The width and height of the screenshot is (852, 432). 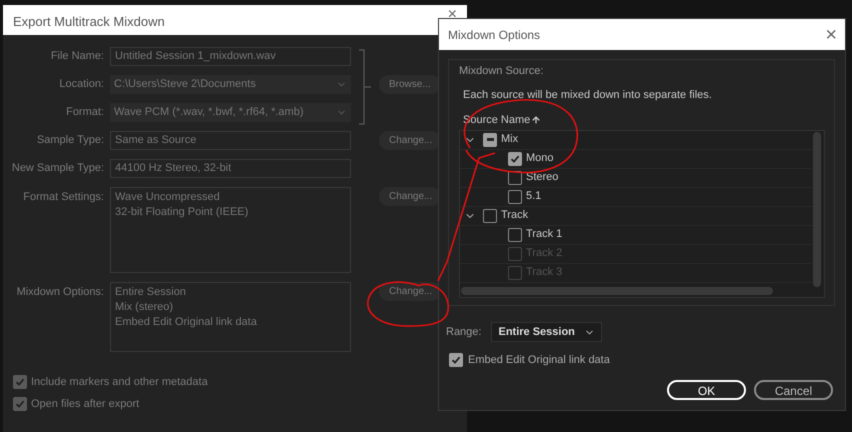 I want to click on field-label: Mixdown Options:, so click(x=60, y=292).